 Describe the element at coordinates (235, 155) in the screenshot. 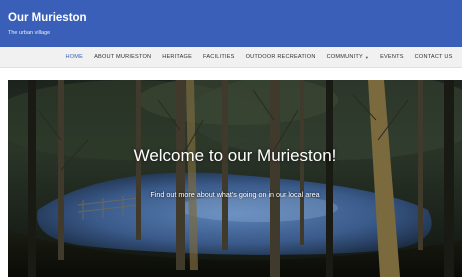

I see `hero-heading: Welcome to our Murieston!` at that location.